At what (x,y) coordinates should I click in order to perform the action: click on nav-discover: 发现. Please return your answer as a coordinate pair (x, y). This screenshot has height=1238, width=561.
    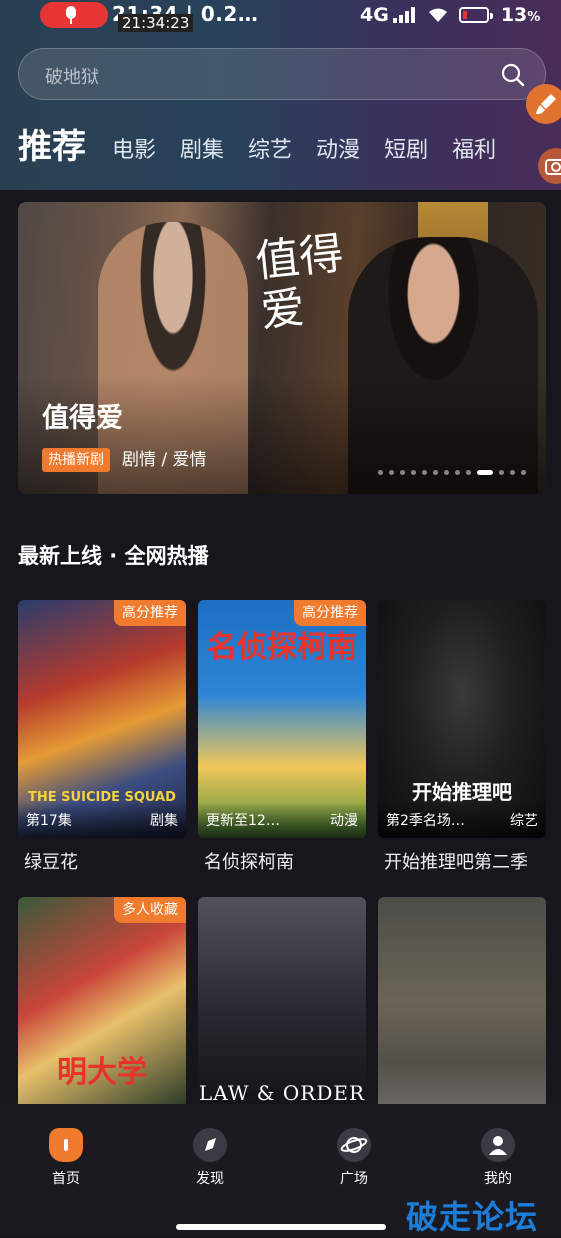
    Looking at the image, I should click on (210, 1158).